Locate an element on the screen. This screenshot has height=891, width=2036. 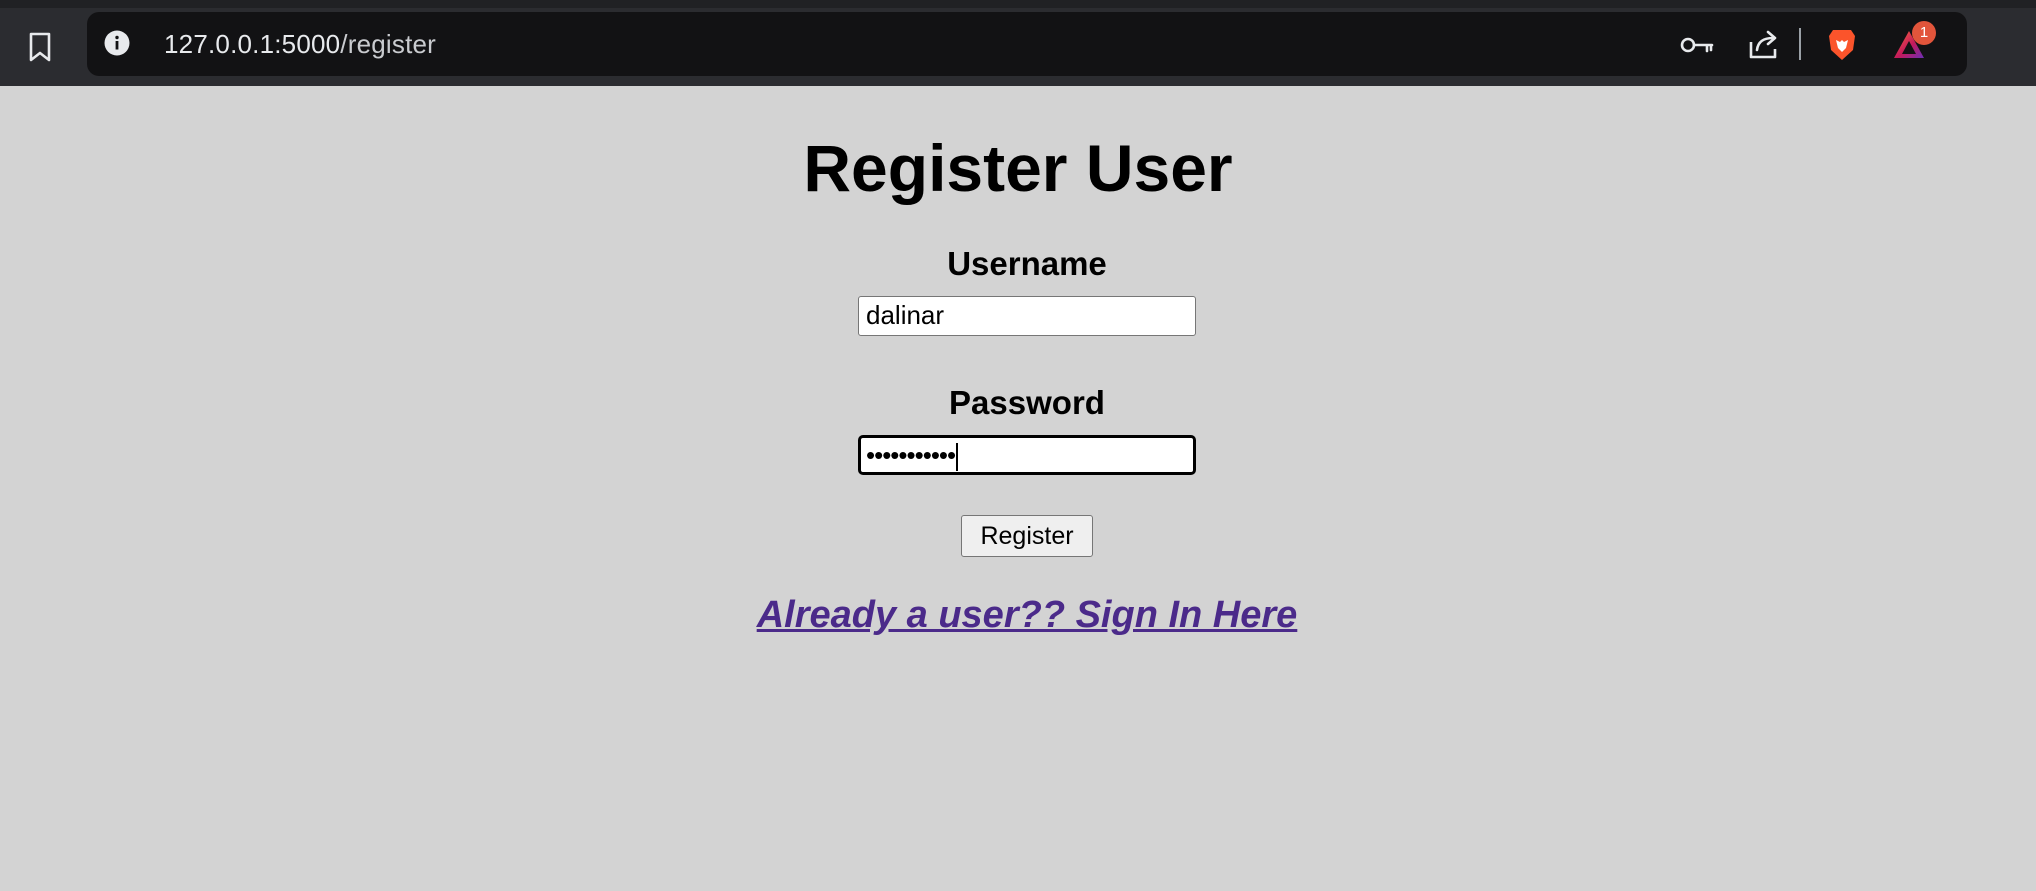
key-icon is located at coordinates (1697, 45).